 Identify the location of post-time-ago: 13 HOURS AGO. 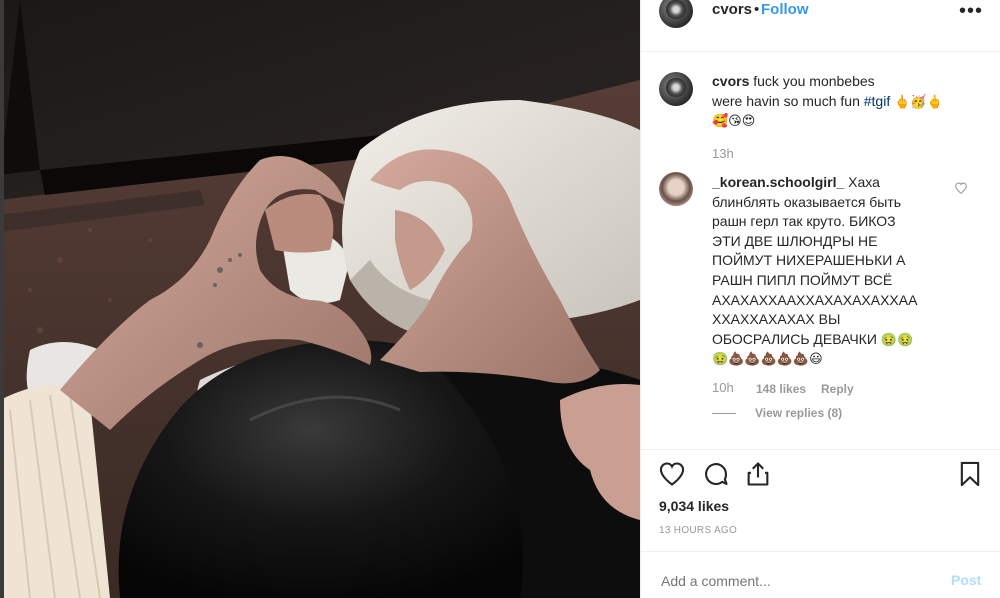
(698, 530).